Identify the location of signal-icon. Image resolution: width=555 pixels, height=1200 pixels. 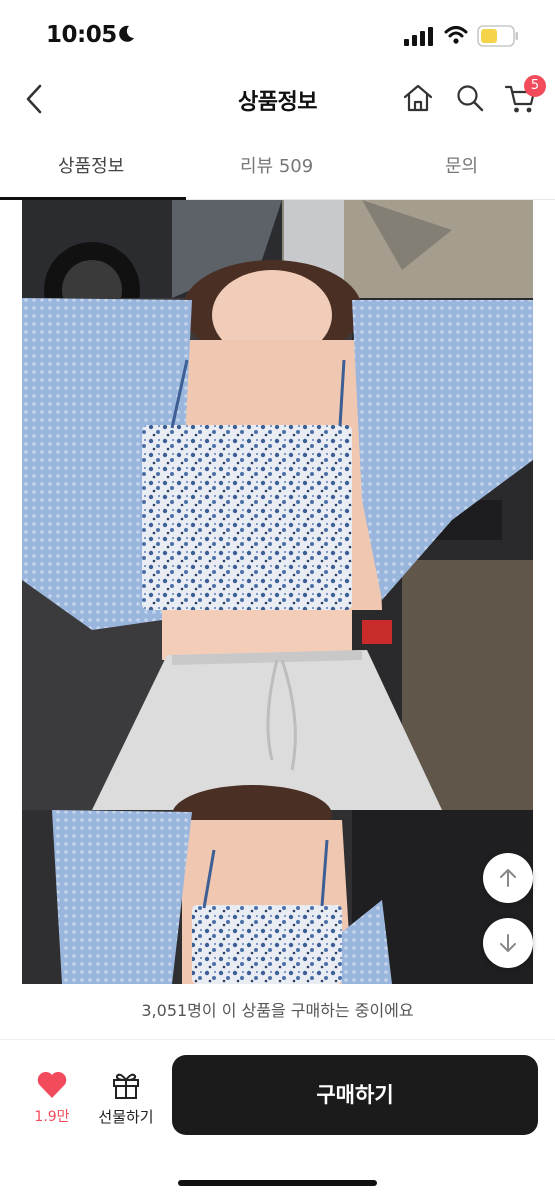
(418, 36).